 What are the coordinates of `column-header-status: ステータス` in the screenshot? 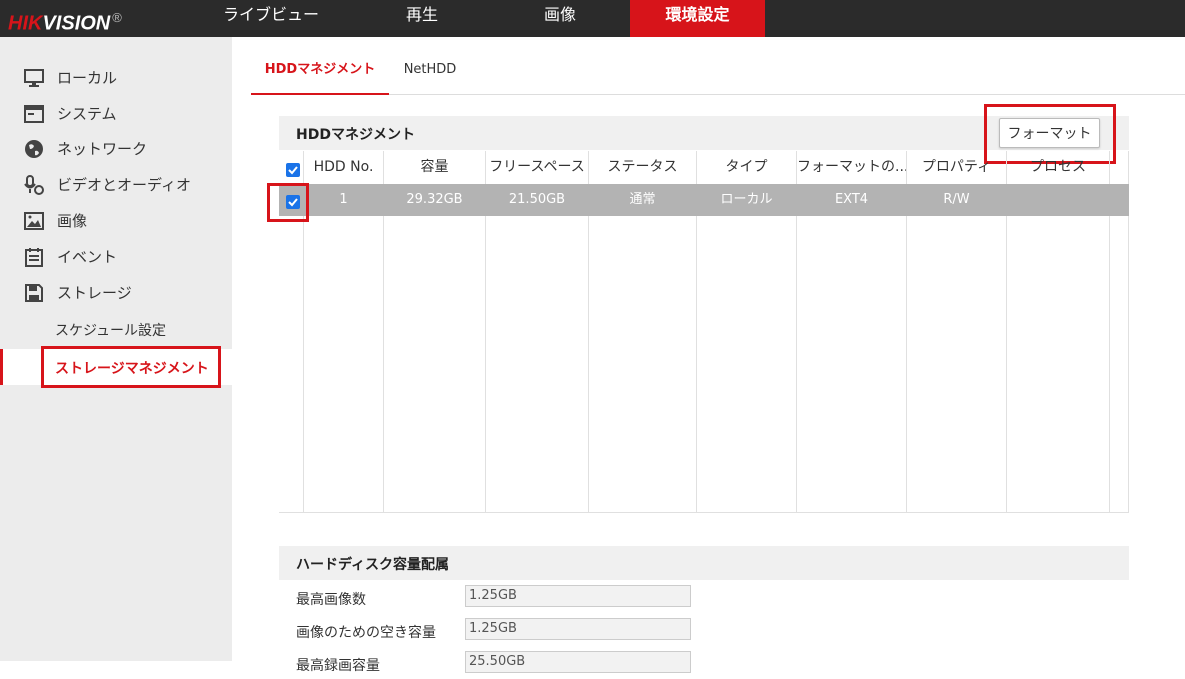 It's located at (642, 167).